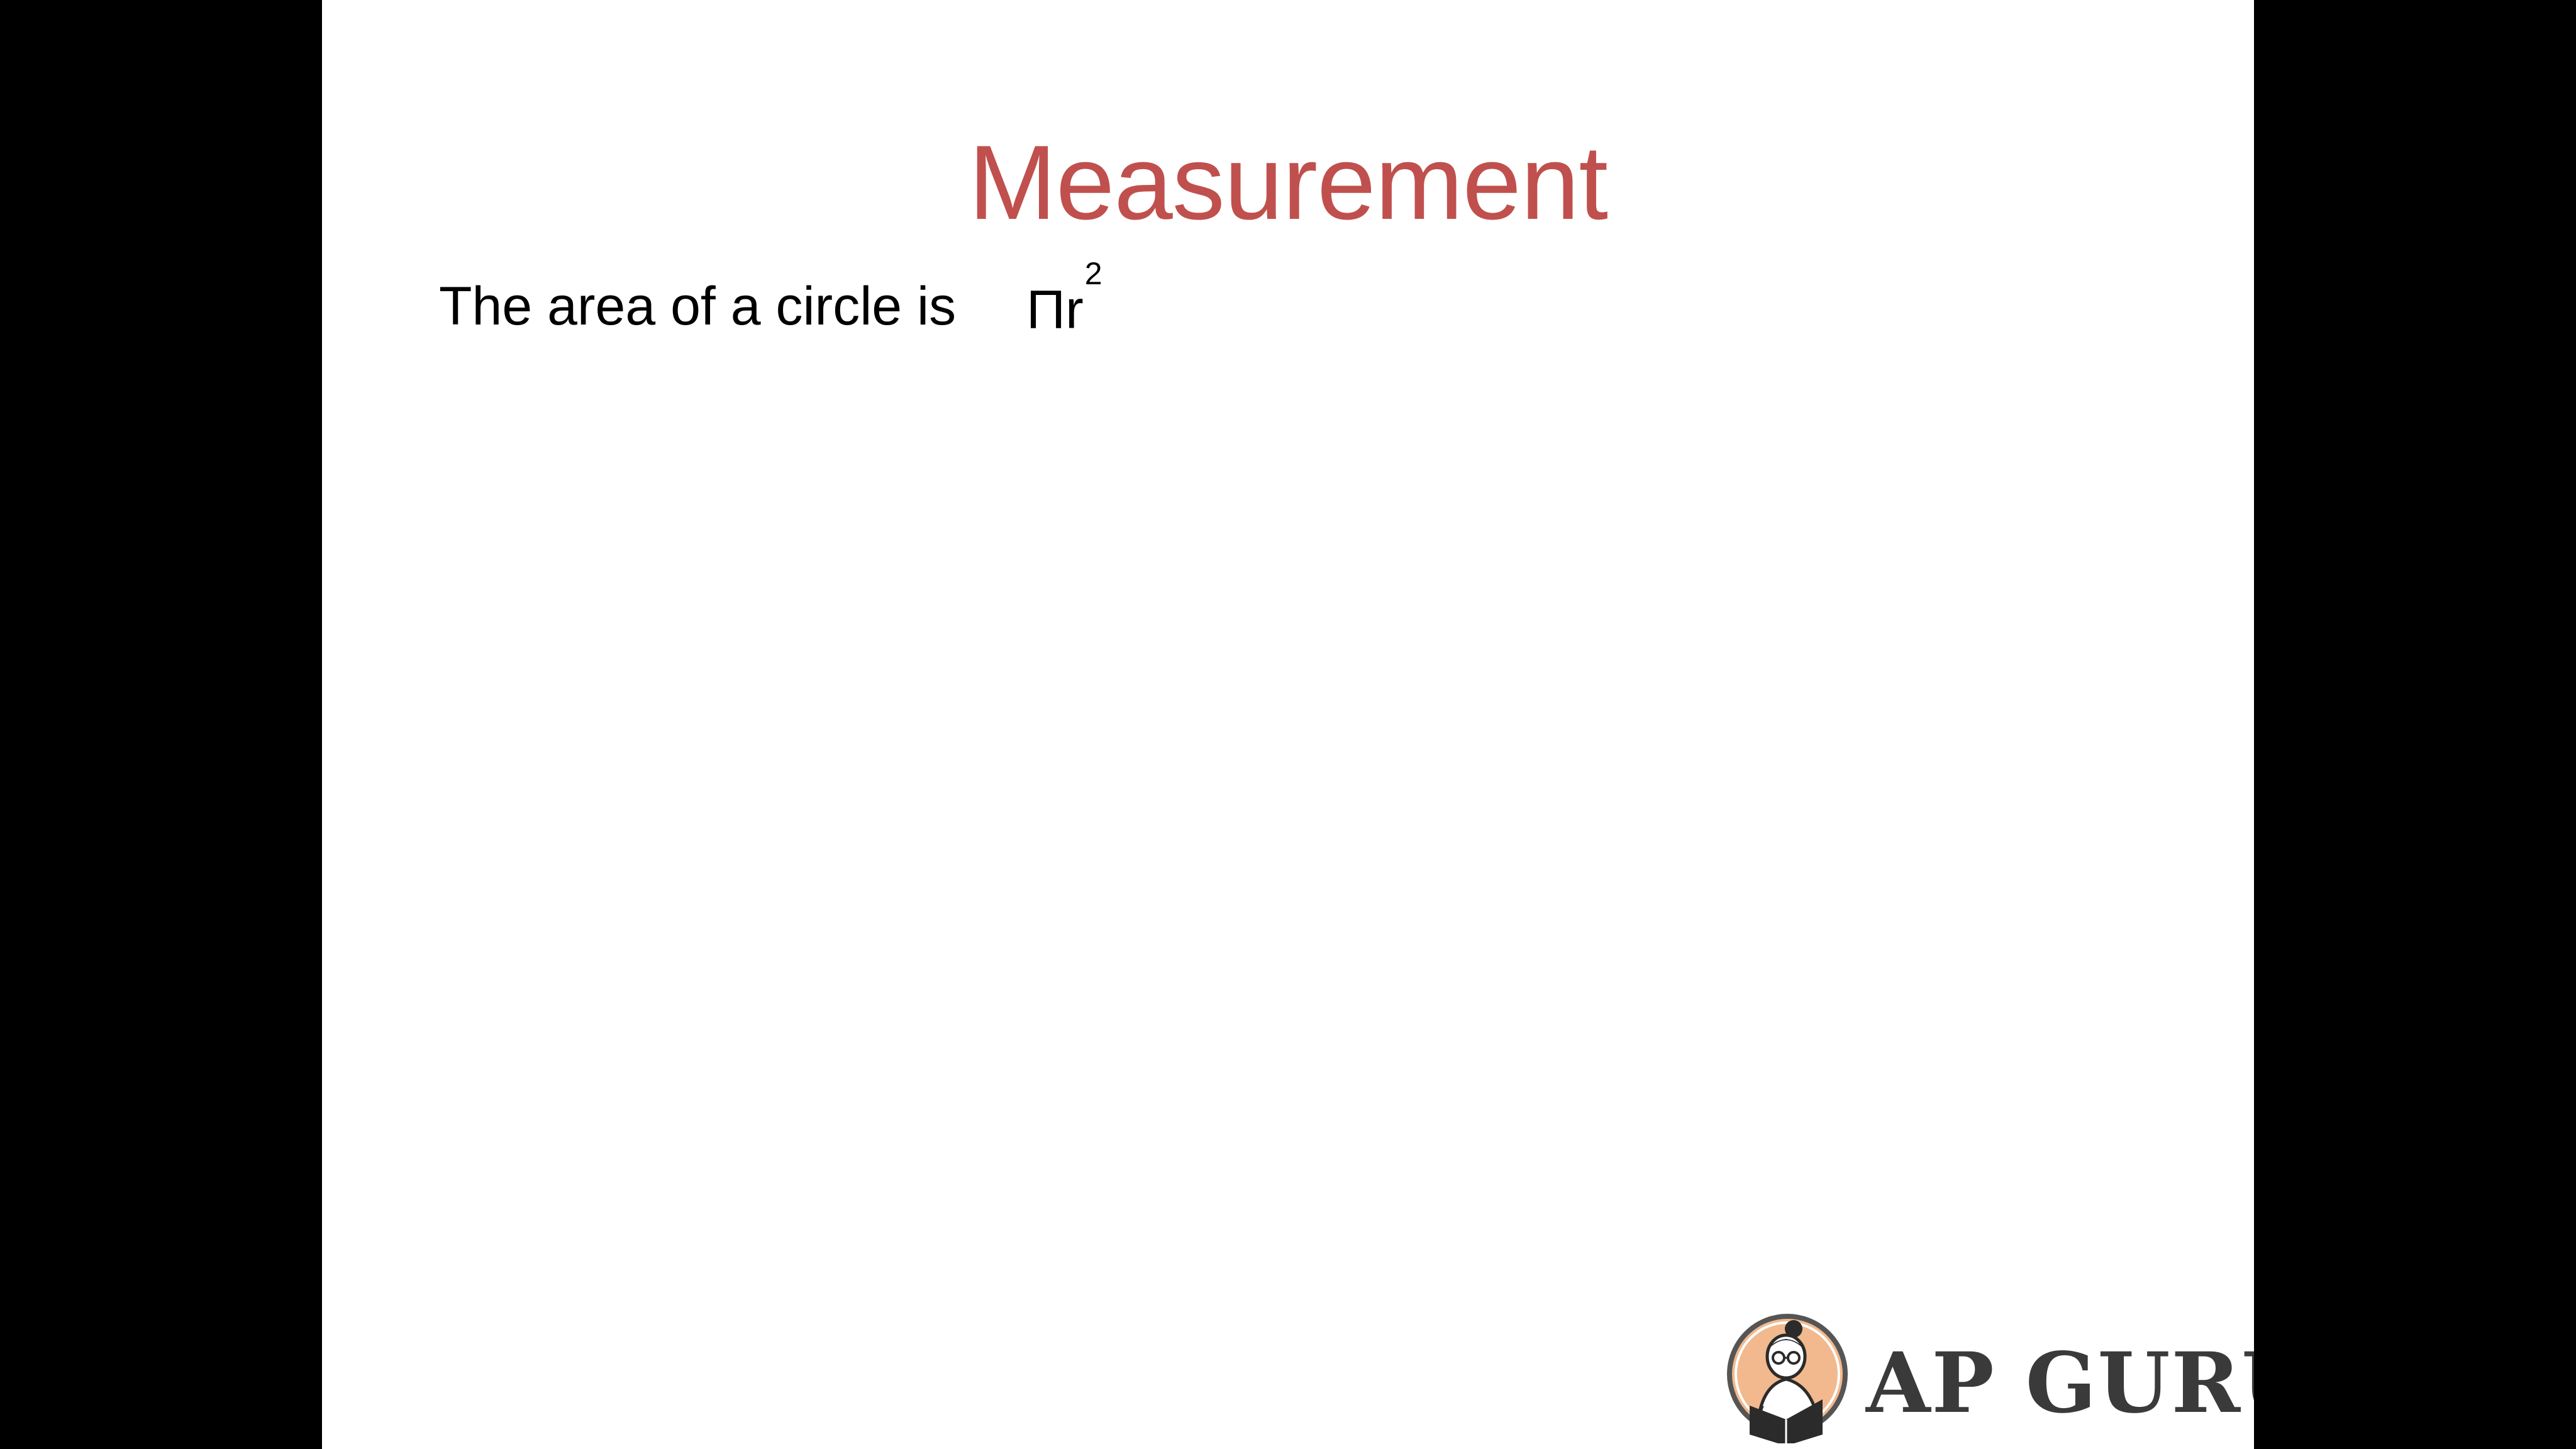 The width and height of the screenshot is (2576, 1449). I want to click on reading-guru-icon, so click(1787, 1378).